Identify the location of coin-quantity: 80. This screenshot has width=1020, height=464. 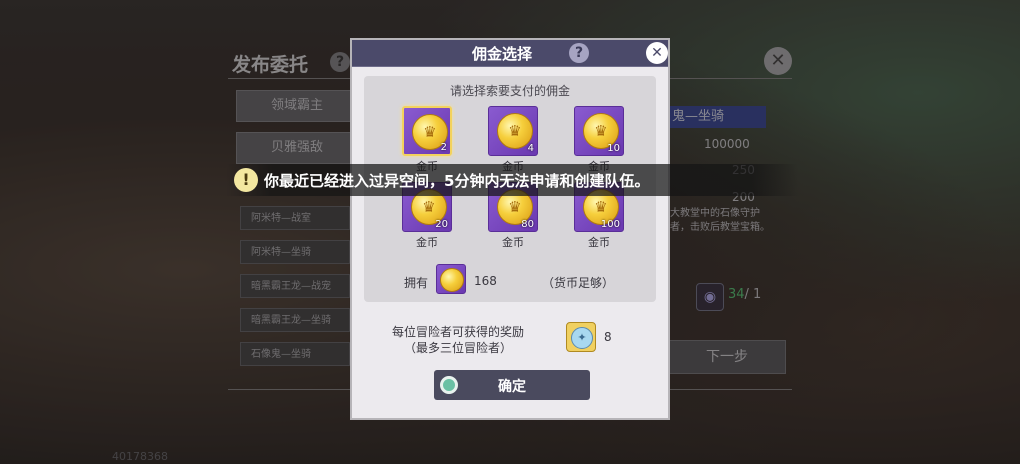
(527, 224).